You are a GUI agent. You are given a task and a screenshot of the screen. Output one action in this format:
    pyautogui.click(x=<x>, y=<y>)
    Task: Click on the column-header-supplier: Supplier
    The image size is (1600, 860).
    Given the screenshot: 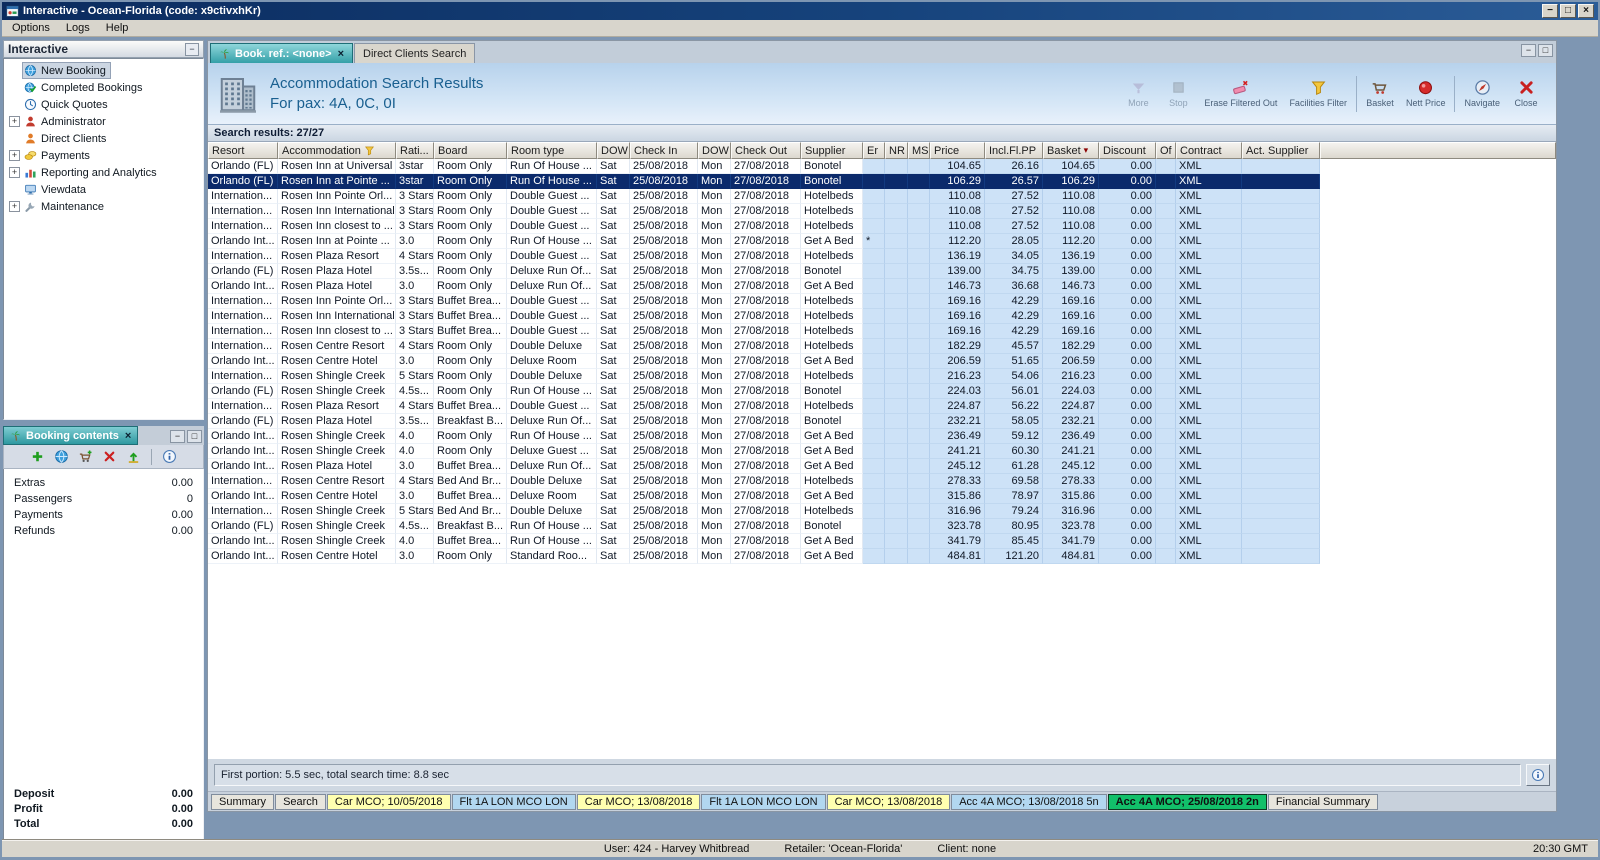 What is the action you would take?
    pyautogui.click(x=832, y=150)
    